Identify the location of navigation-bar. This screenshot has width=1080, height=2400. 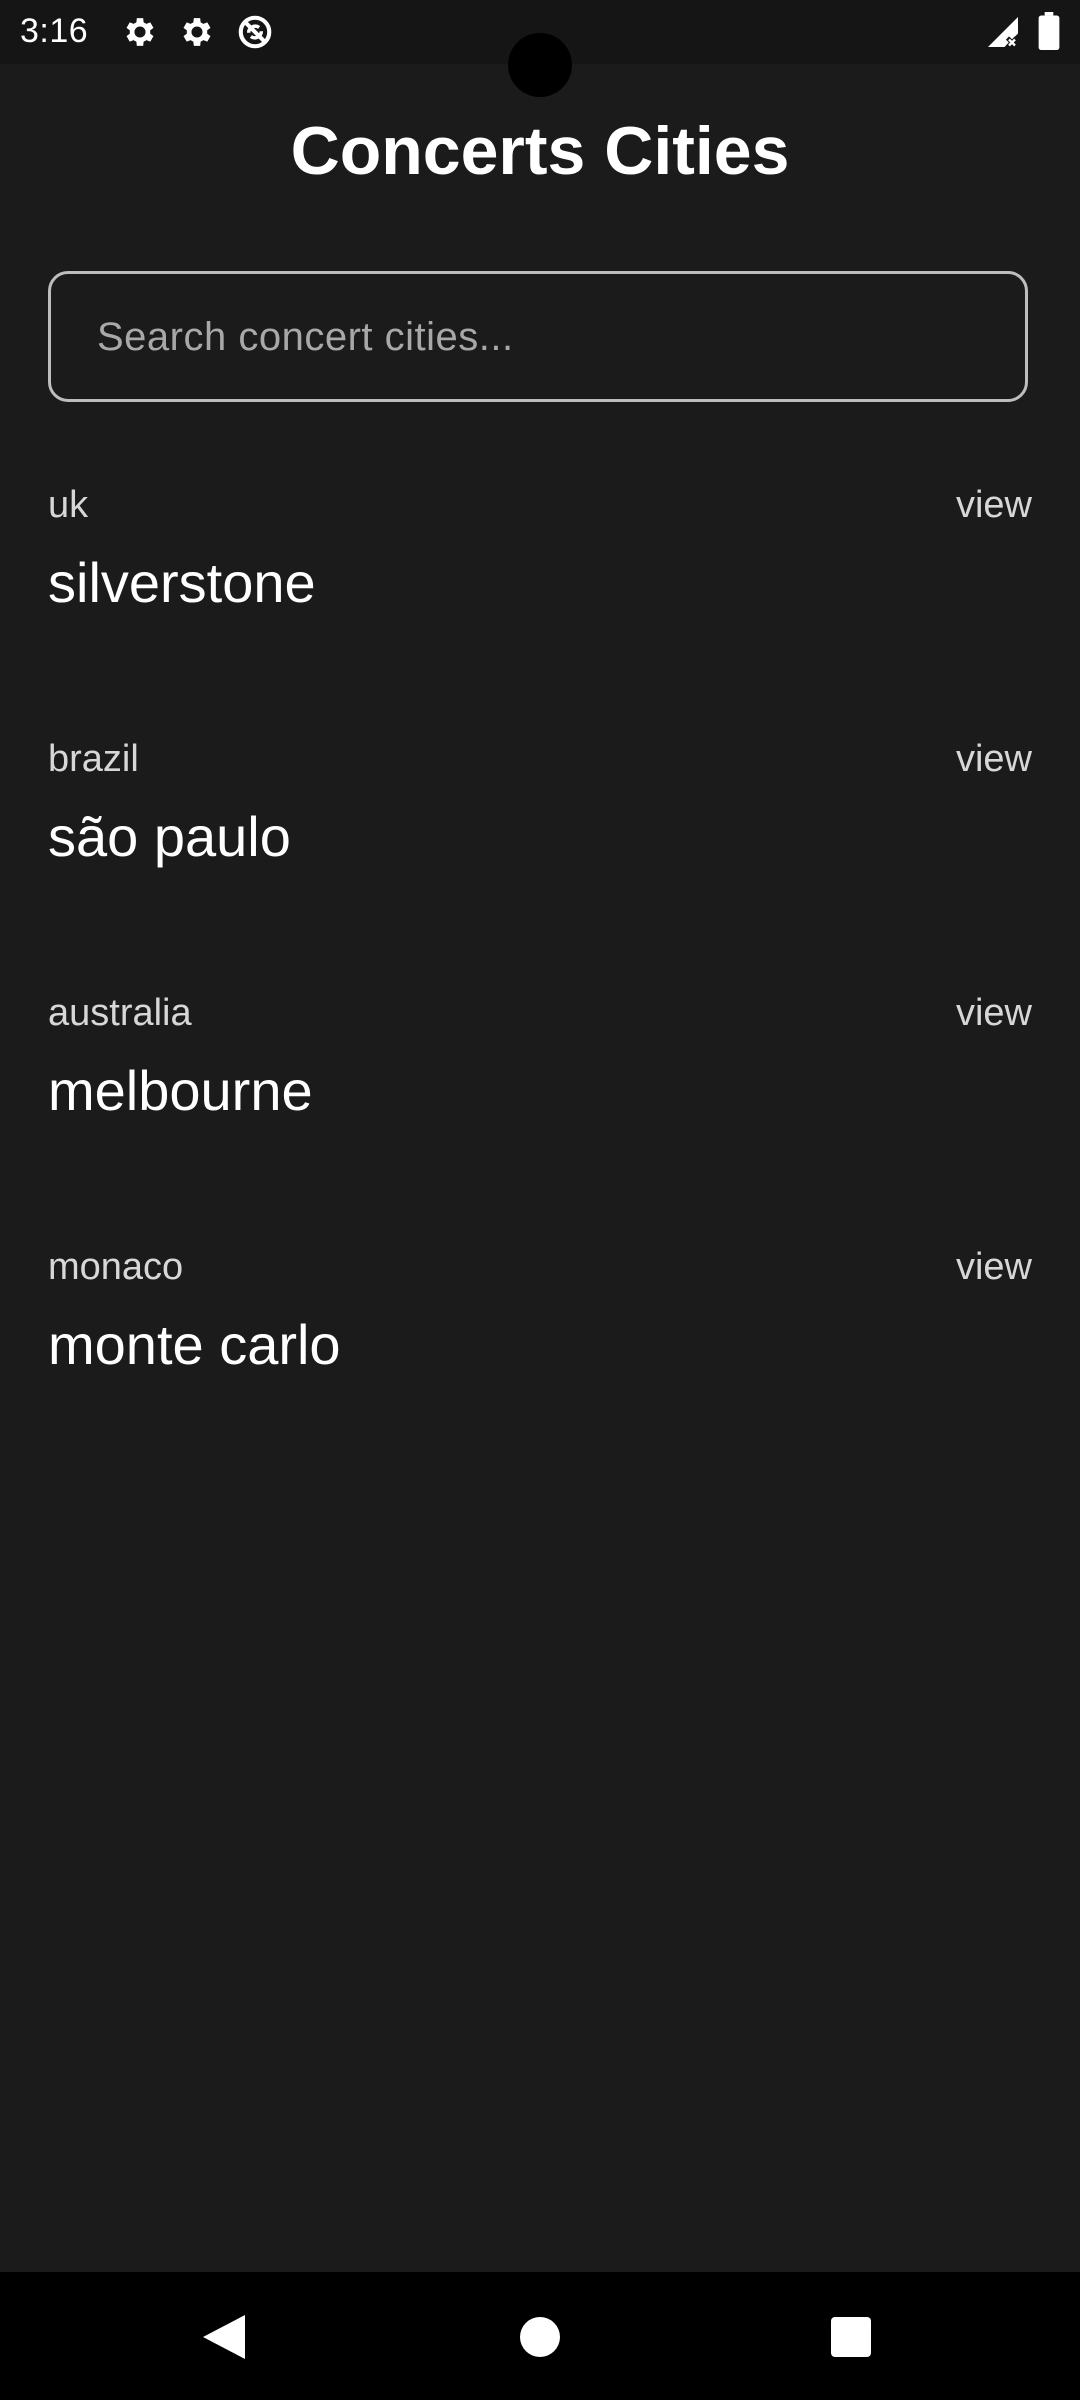
(540, 2336).